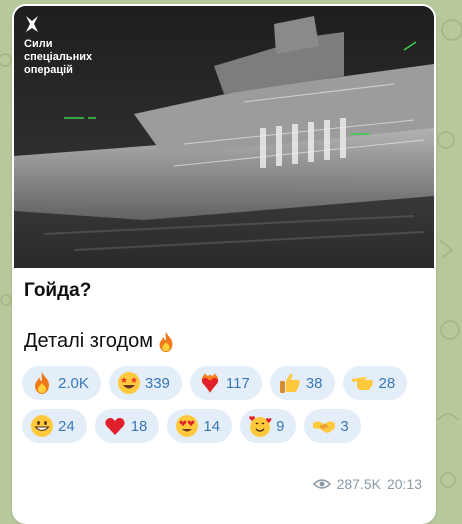  Describe the element at coordinates (324, 427) in the screenshot. I see `handshake-icon` at that location.